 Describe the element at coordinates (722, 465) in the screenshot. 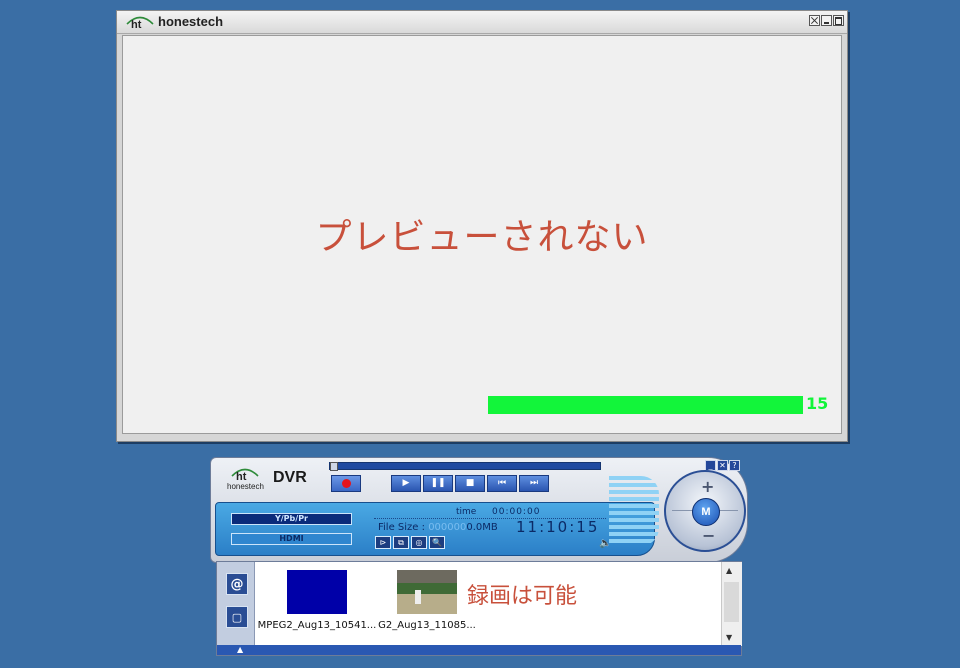

I see `dvr-close-button: ✕` at that location.